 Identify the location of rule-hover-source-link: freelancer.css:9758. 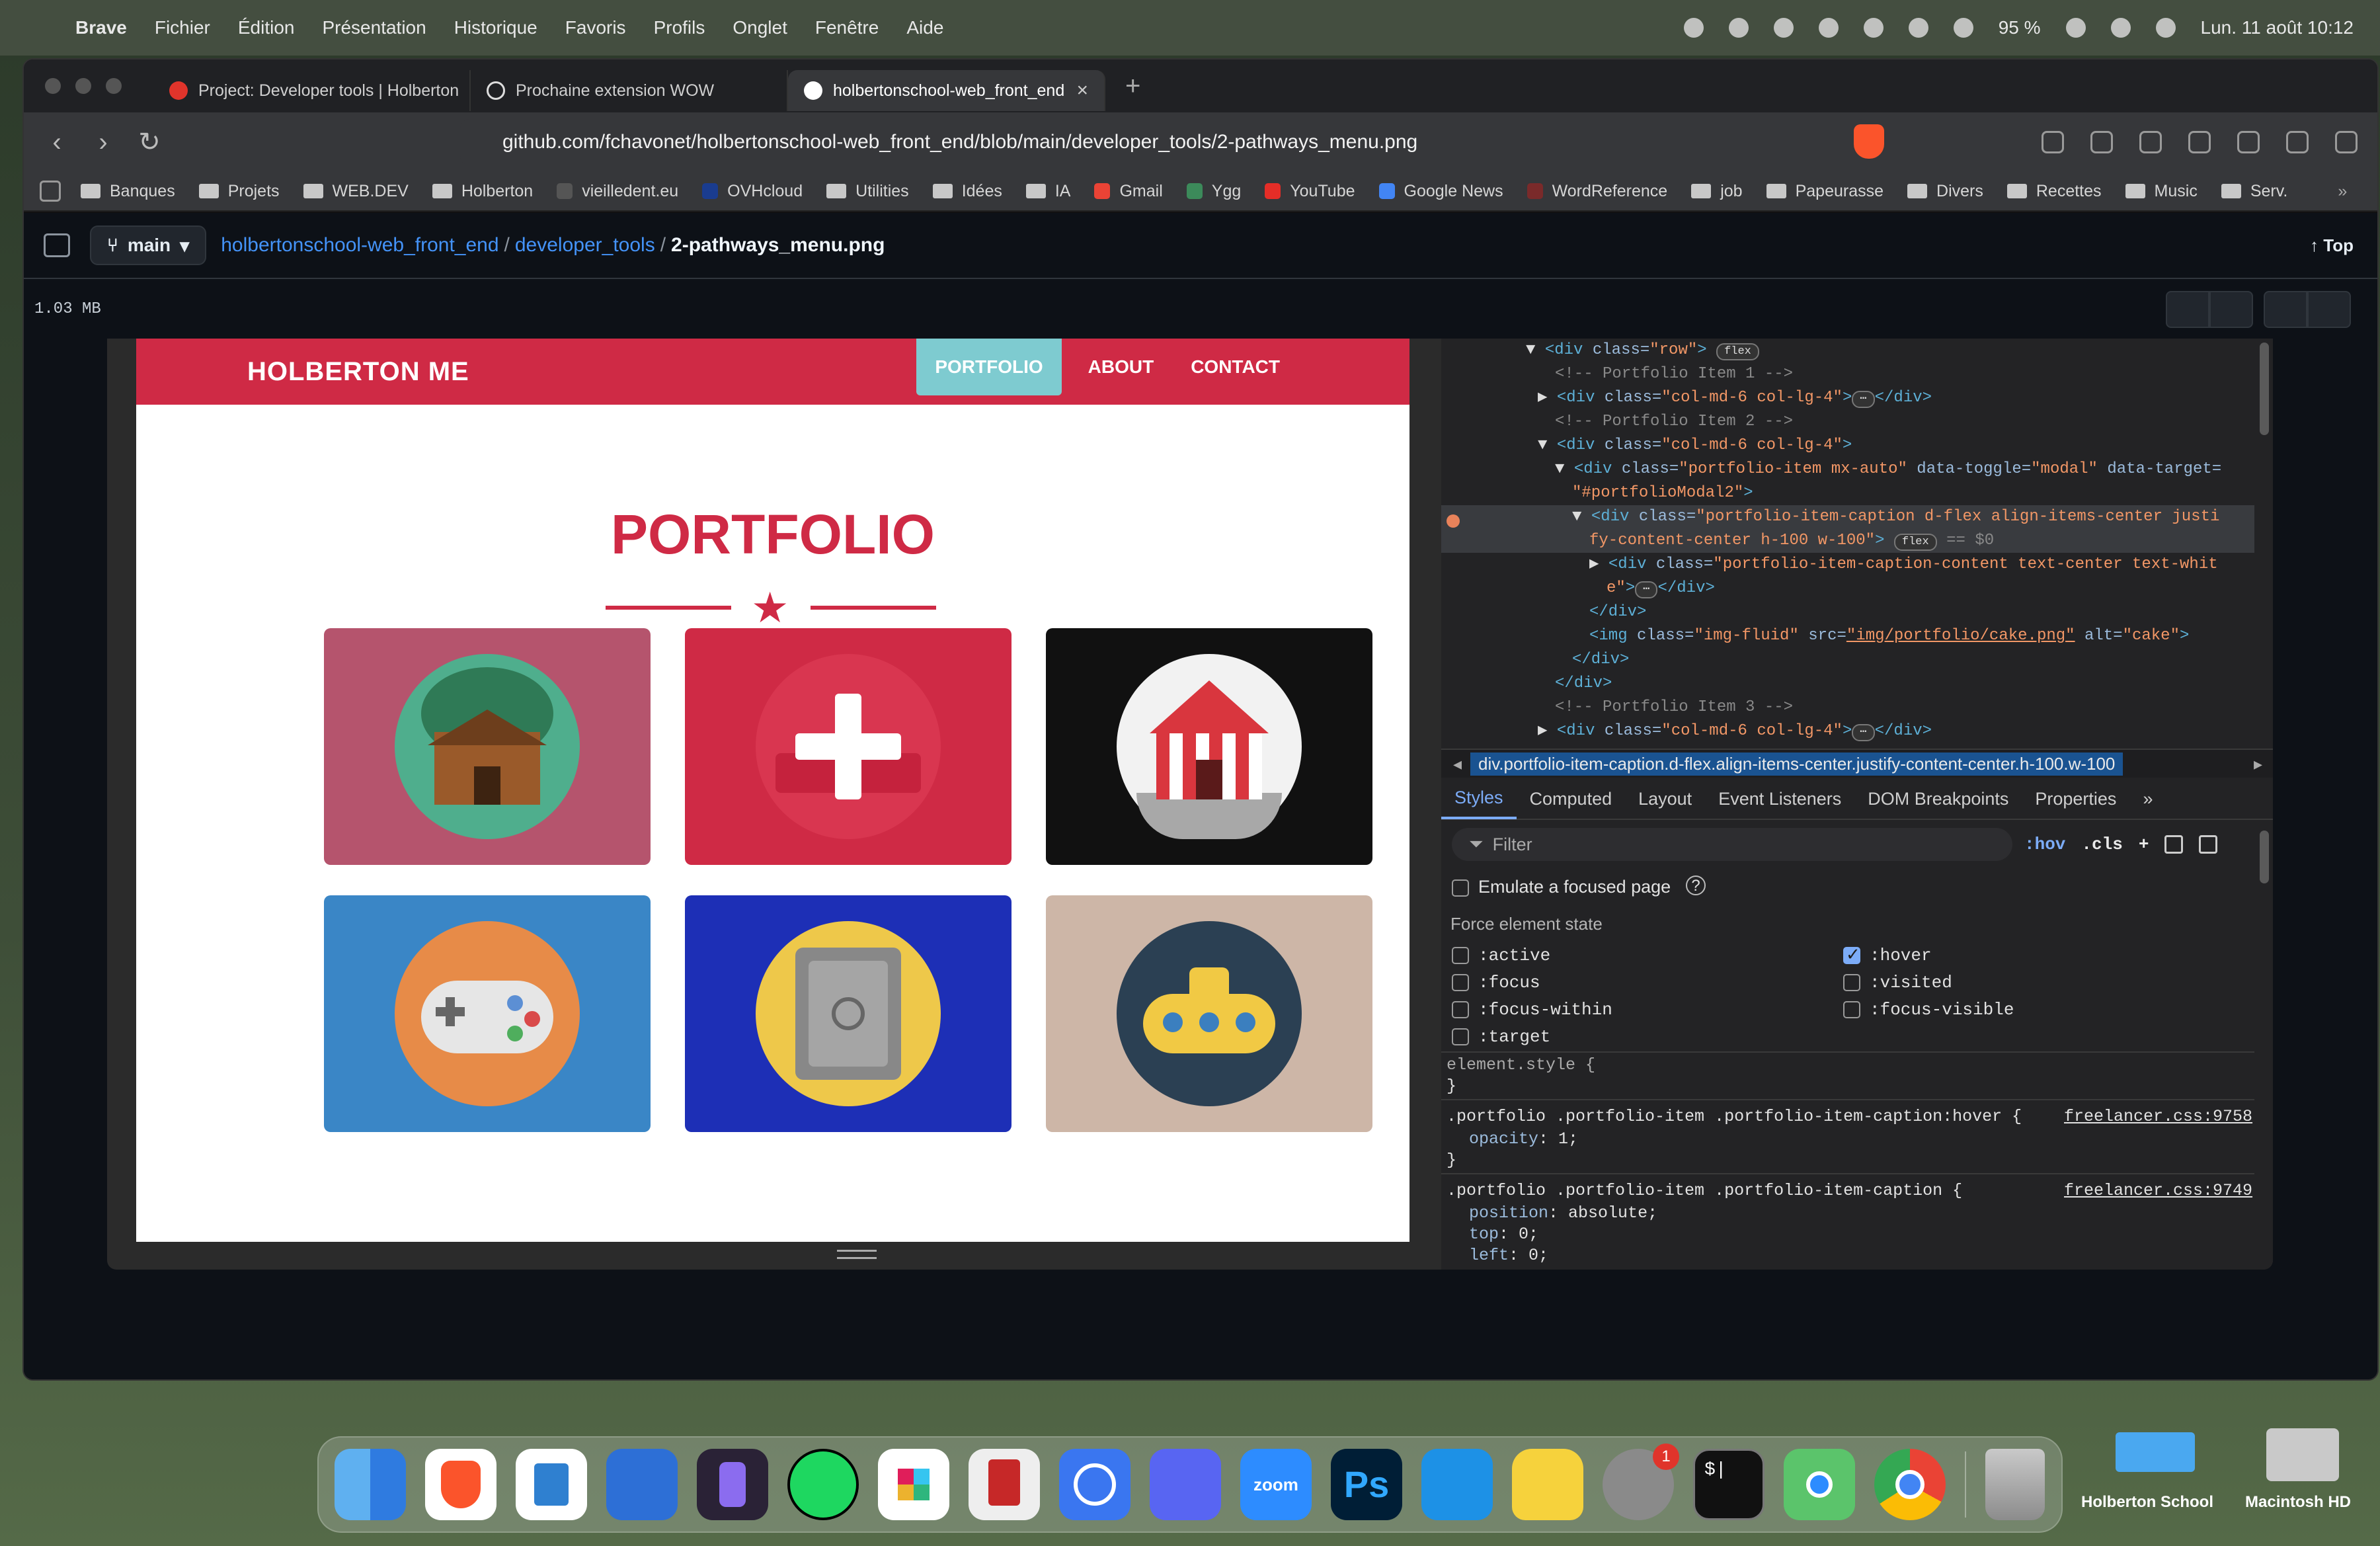
(2158, 1116).